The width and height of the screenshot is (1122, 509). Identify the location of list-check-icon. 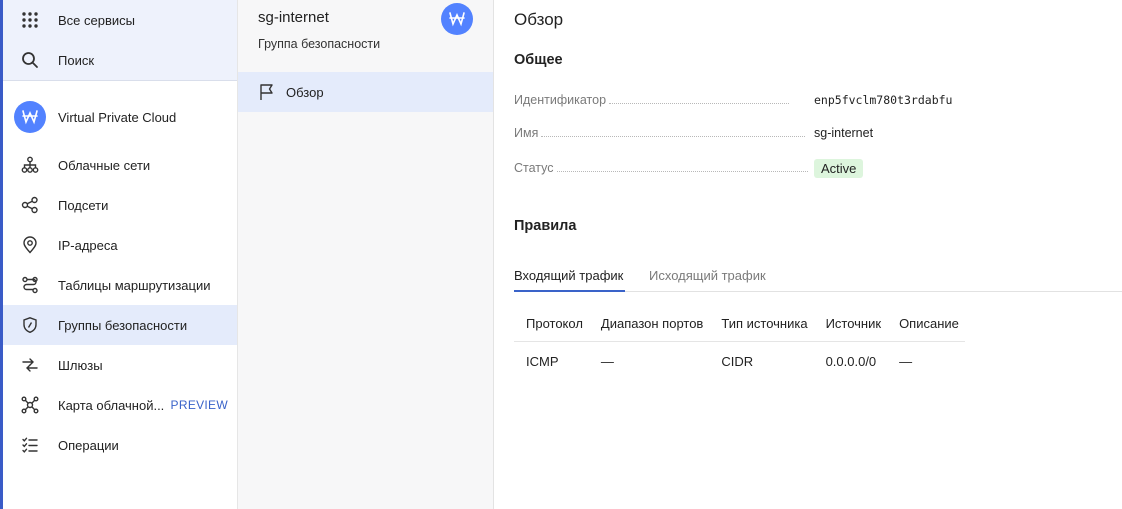
(30, 445).